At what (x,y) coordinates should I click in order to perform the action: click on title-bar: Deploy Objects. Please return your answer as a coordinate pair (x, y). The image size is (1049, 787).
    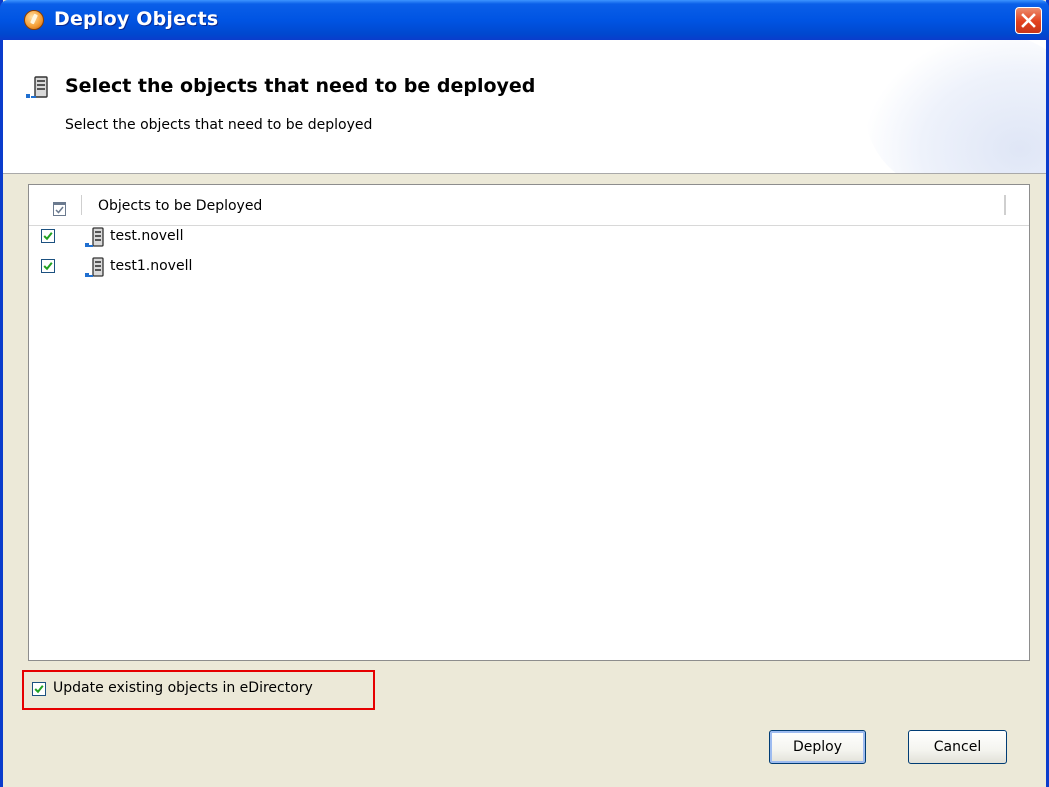
    Looking at the image, I should click on (524, 20).